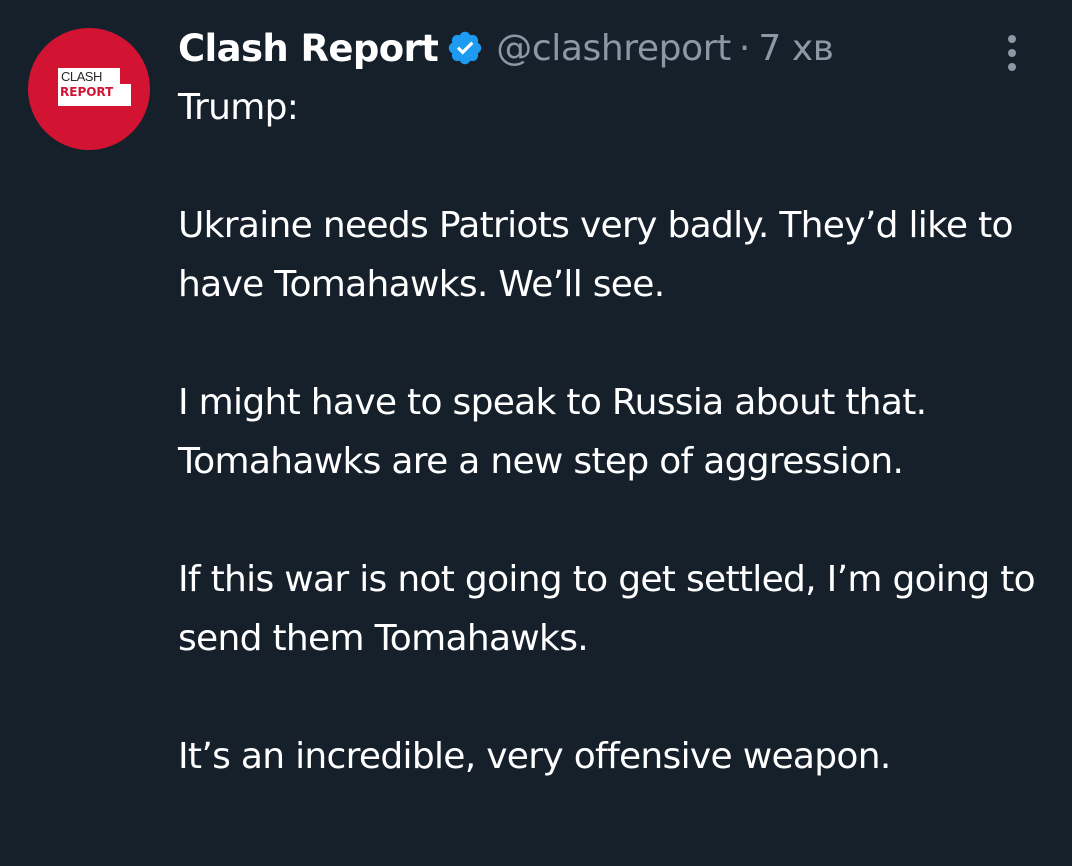 This screenshot has width=1072, height=866. I want to click on tweet-header: Clash Report @clashreport · 7 хв, so click(506, 48).